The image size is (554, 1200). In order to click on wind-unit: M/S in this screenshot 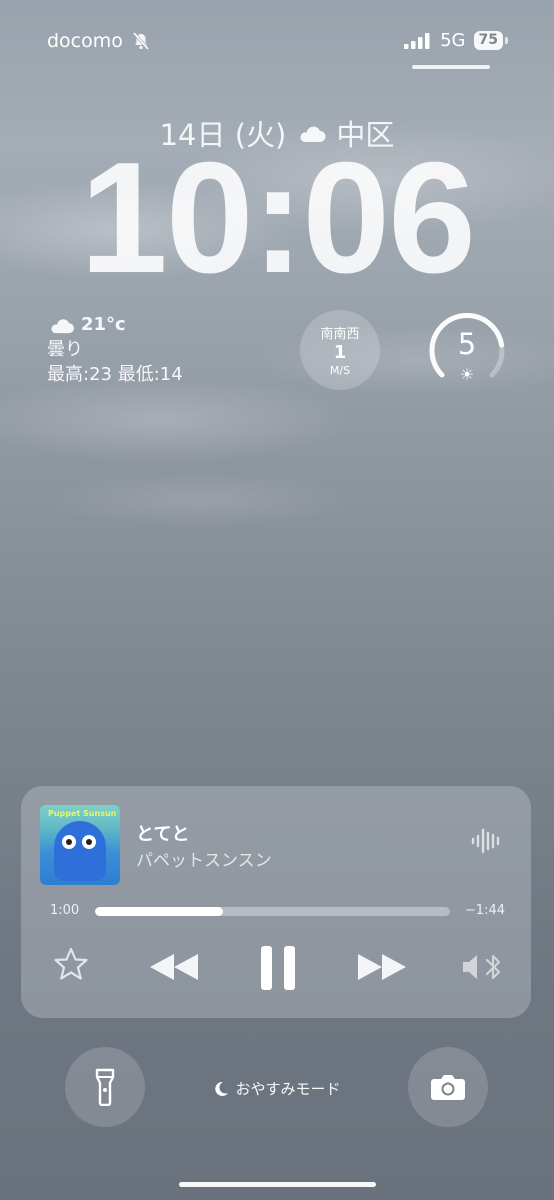, I will do `click(340, 370)`.